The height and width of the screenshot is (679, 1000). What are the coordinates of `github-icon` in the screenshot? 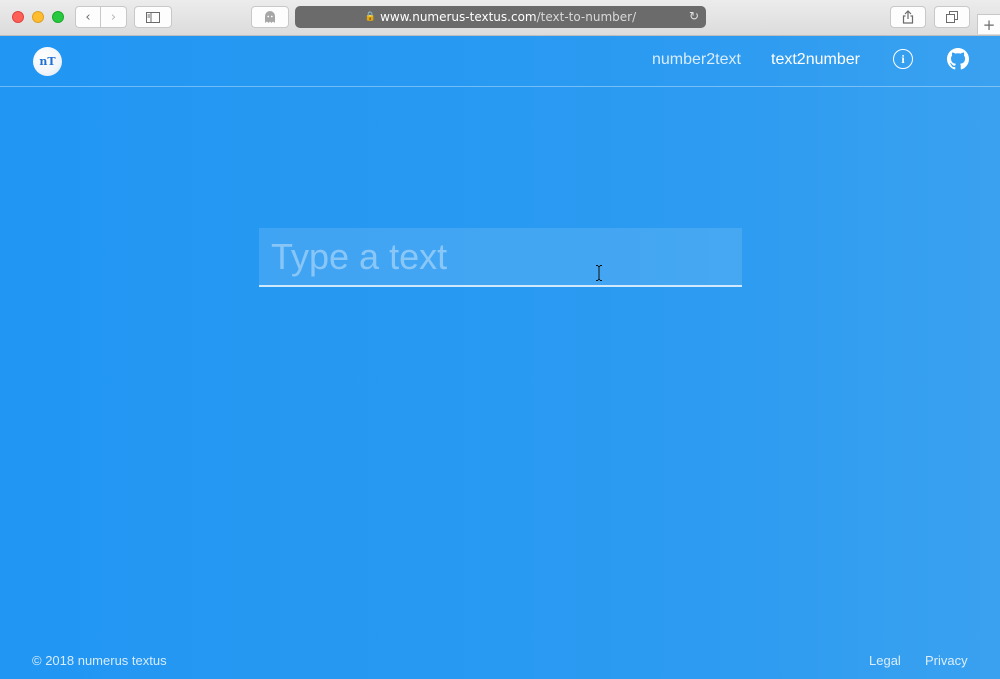 It's located at (958, 59).